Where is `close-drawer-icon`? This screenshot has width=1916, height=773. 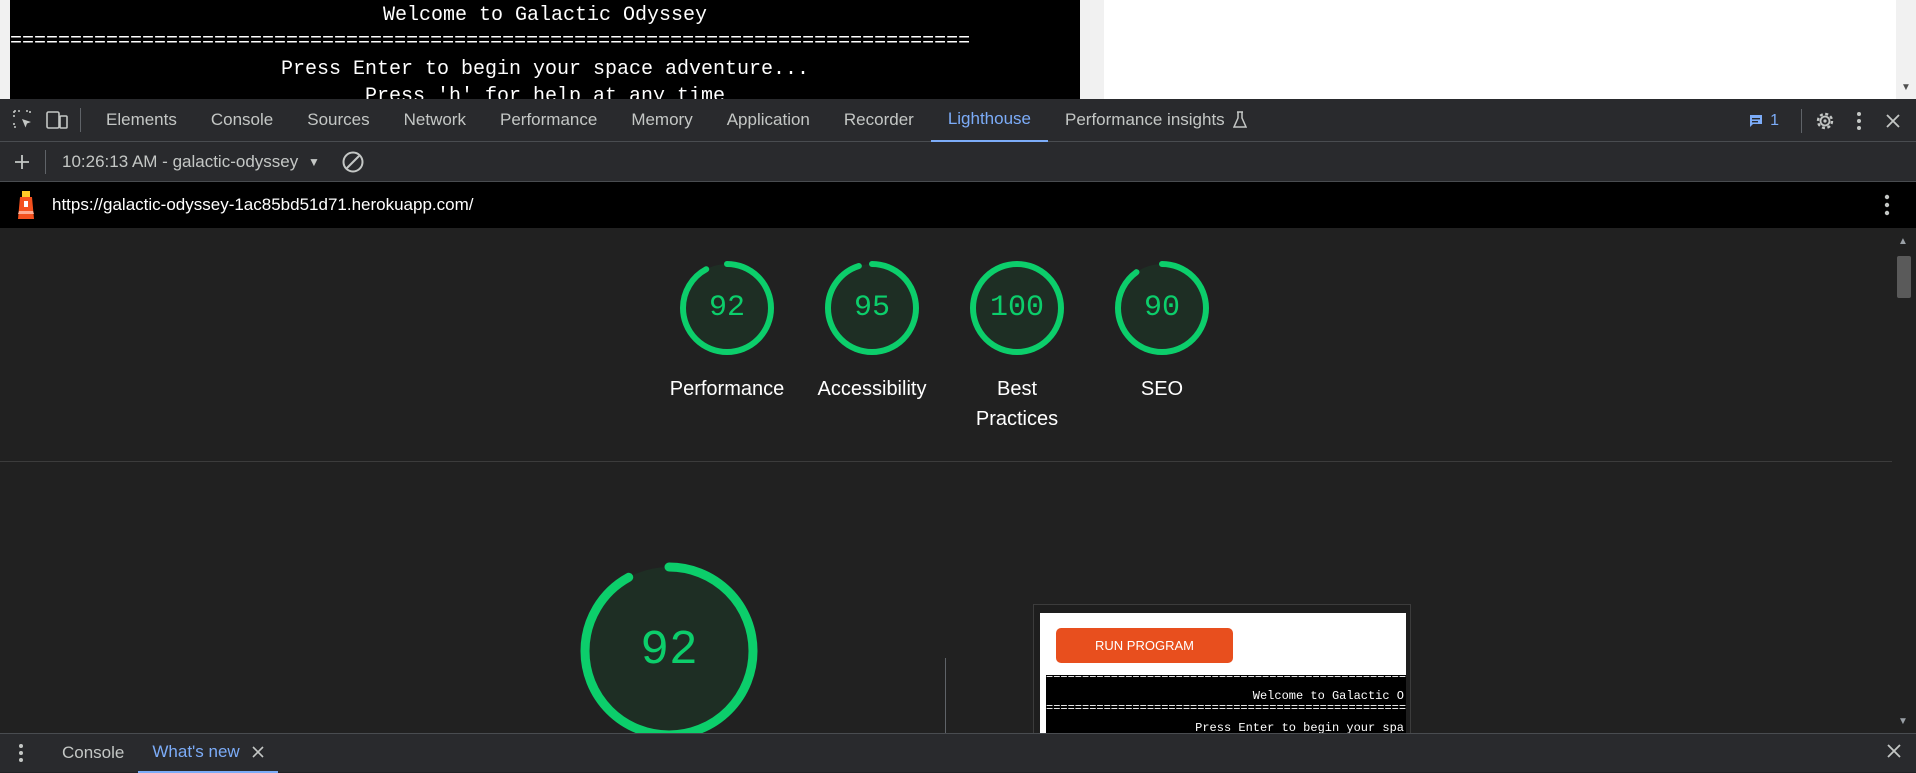
close-drawer-icon is located at coordinates (1894, 753).